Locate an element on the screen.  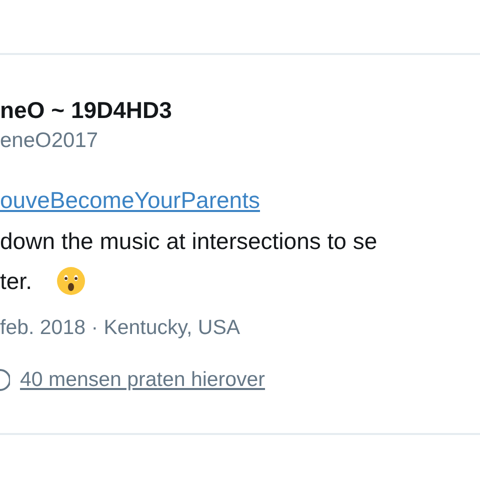
speech-bubble-icon is located at coordinates (5, 380).